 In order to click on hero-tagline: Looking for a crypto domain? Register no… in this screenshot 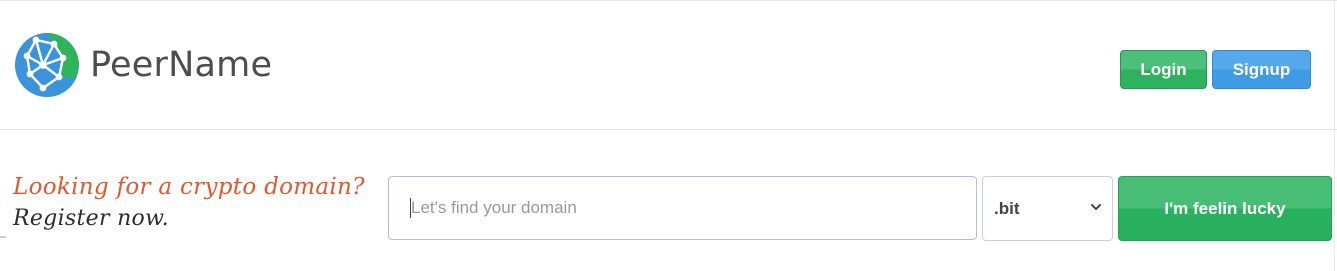, I will do `click(189, 202)`.